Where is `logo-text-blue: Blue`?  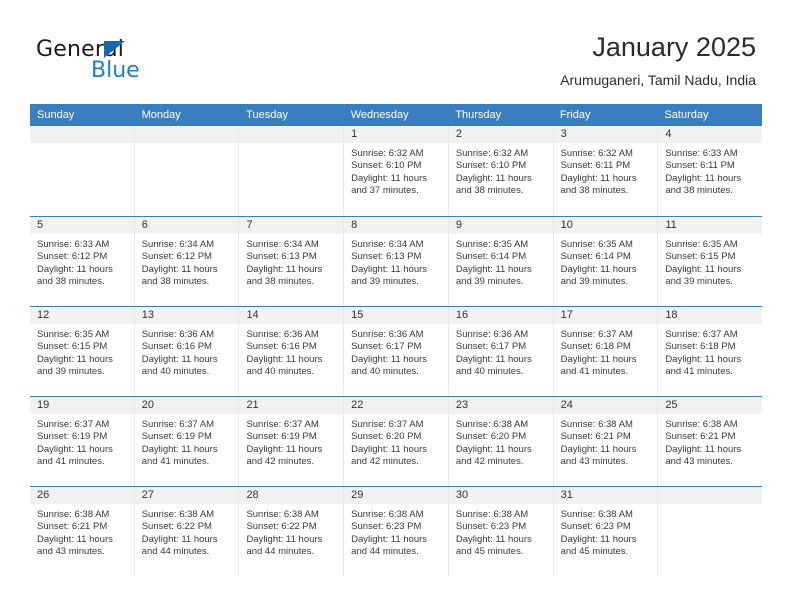 logo-text-blue: Blue is located at coordinates (115, 70).